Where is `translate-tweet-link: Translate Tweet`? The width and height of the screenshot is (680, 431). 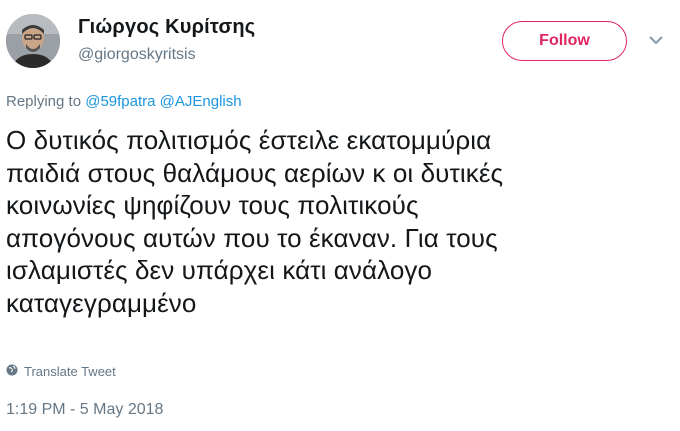 translate-tweet-link: Translate Tweet is located at coordinates (61, 371).